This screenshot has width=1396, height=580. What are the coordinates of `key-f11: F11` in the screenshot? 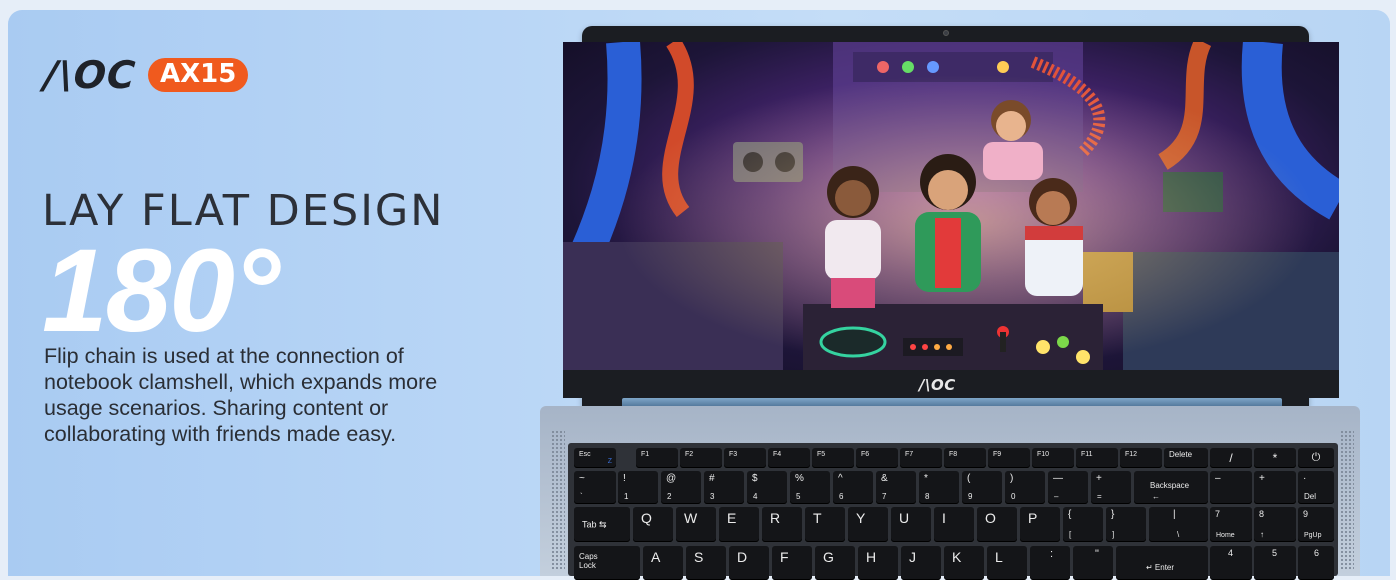 It's located at (1097, 458).